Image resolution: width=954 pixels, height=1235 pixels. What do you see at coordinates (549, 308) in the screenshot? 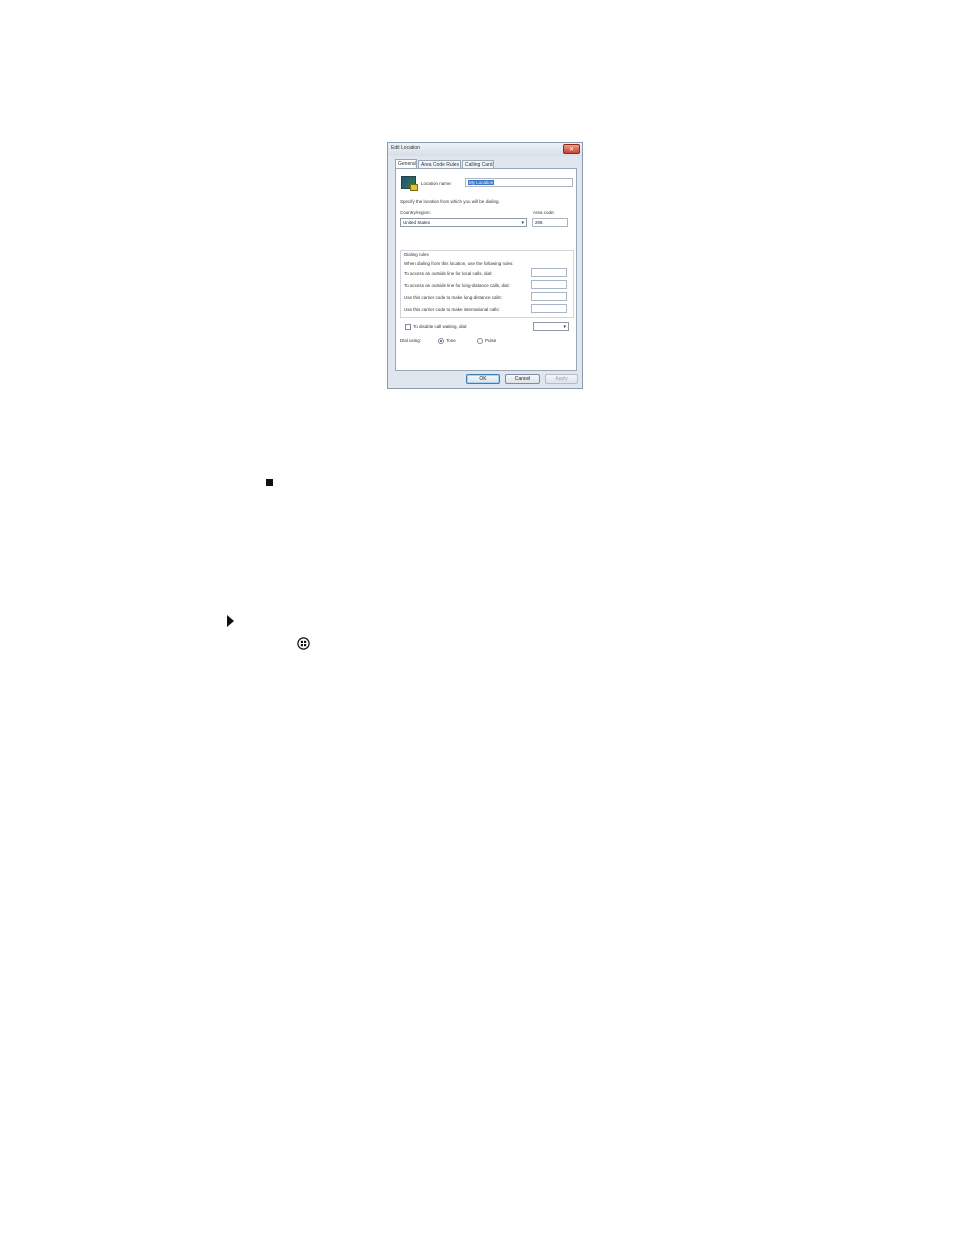
I see `carrier-international-input` at bounding box center [549, 308].